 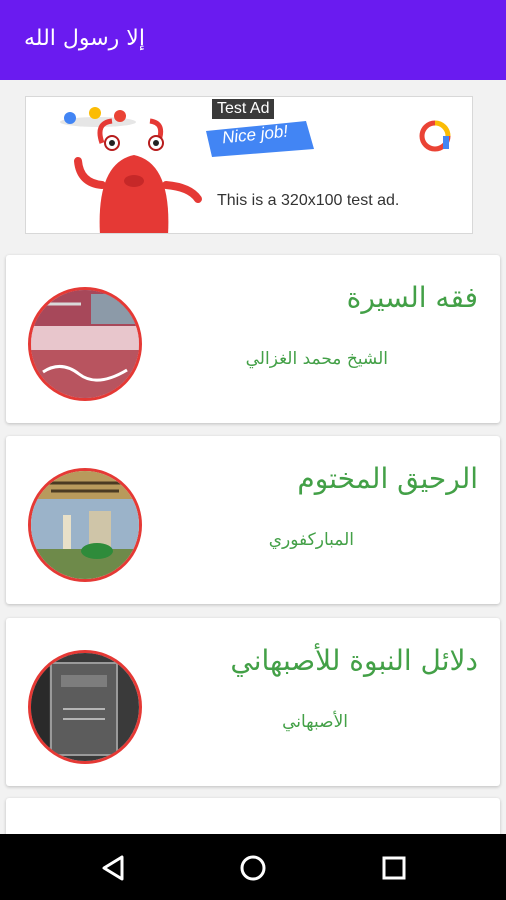 What do you see at coordinates (253, 40) in the screenshot?
I see `app-bar: إلا رسول الله` at bounding box center [253, 40].